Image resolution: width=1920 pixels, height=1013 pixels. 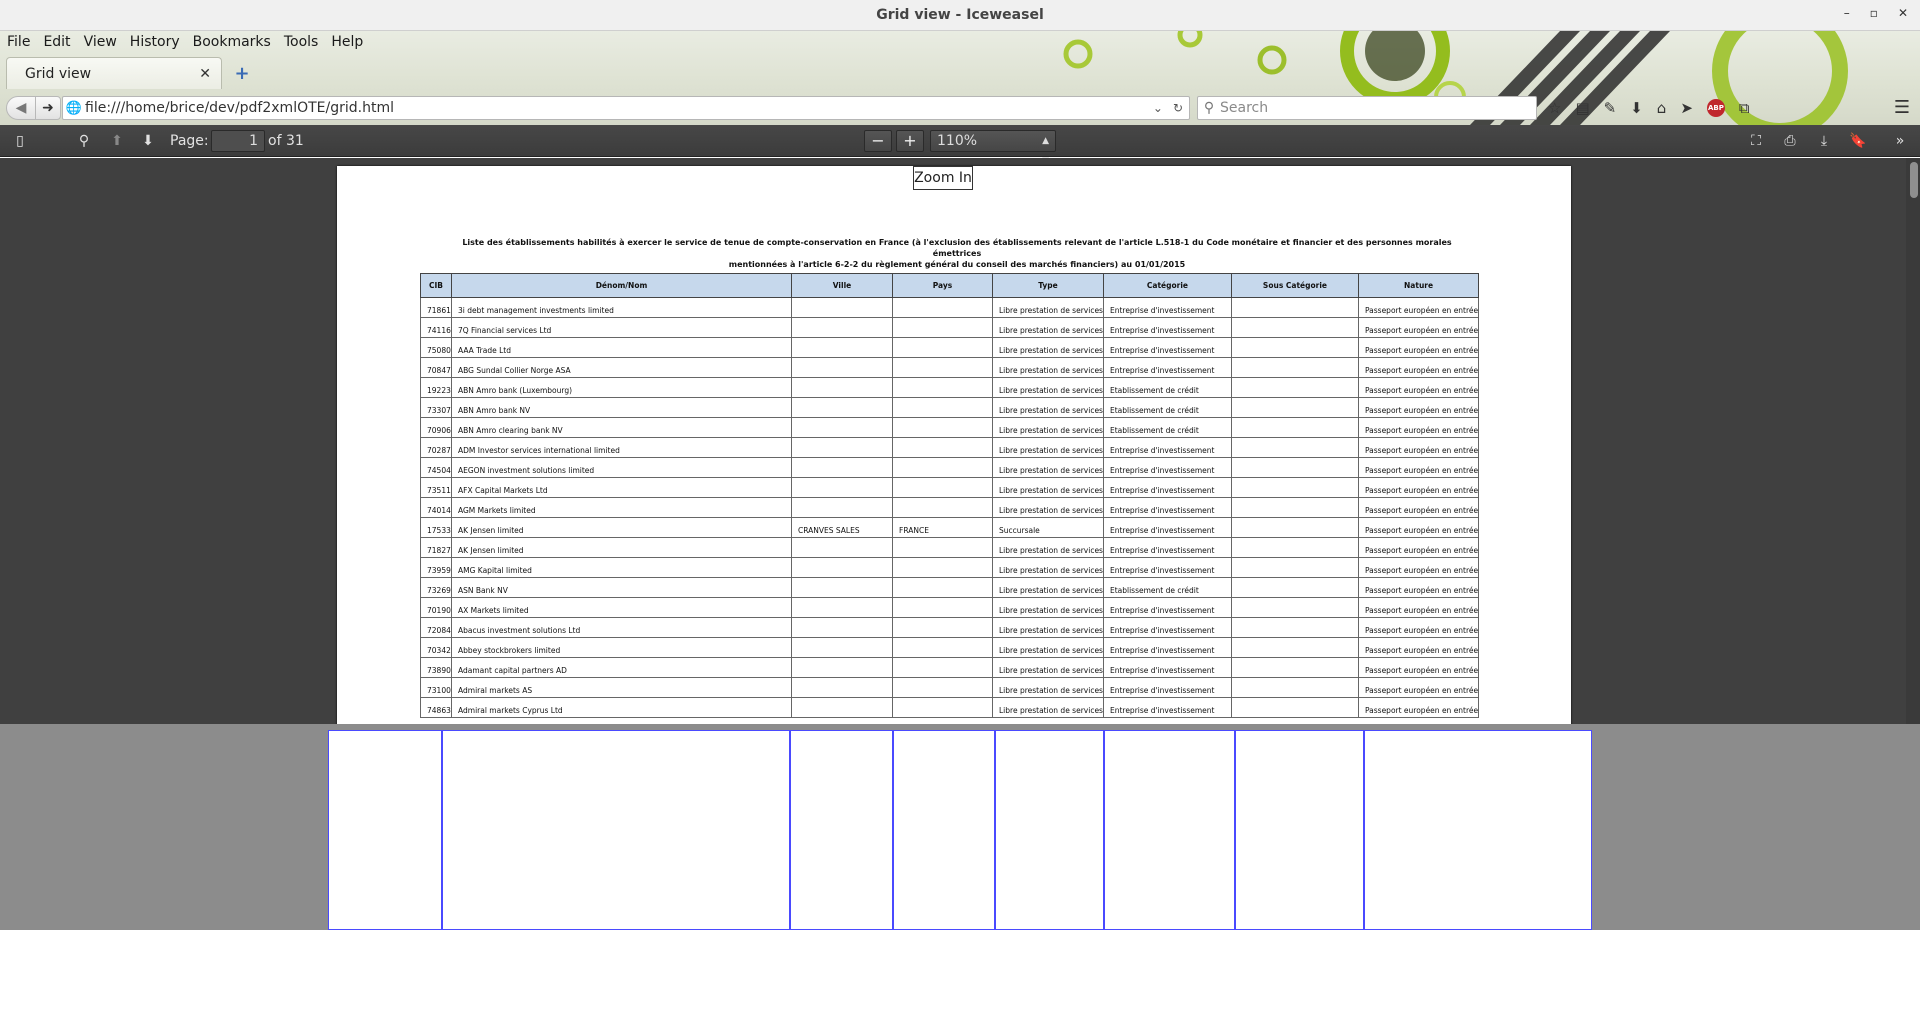 What do you see at coordinates (154, 42) in the screenshot?
I see `menu-history: History` at bounding box center [154, 42].